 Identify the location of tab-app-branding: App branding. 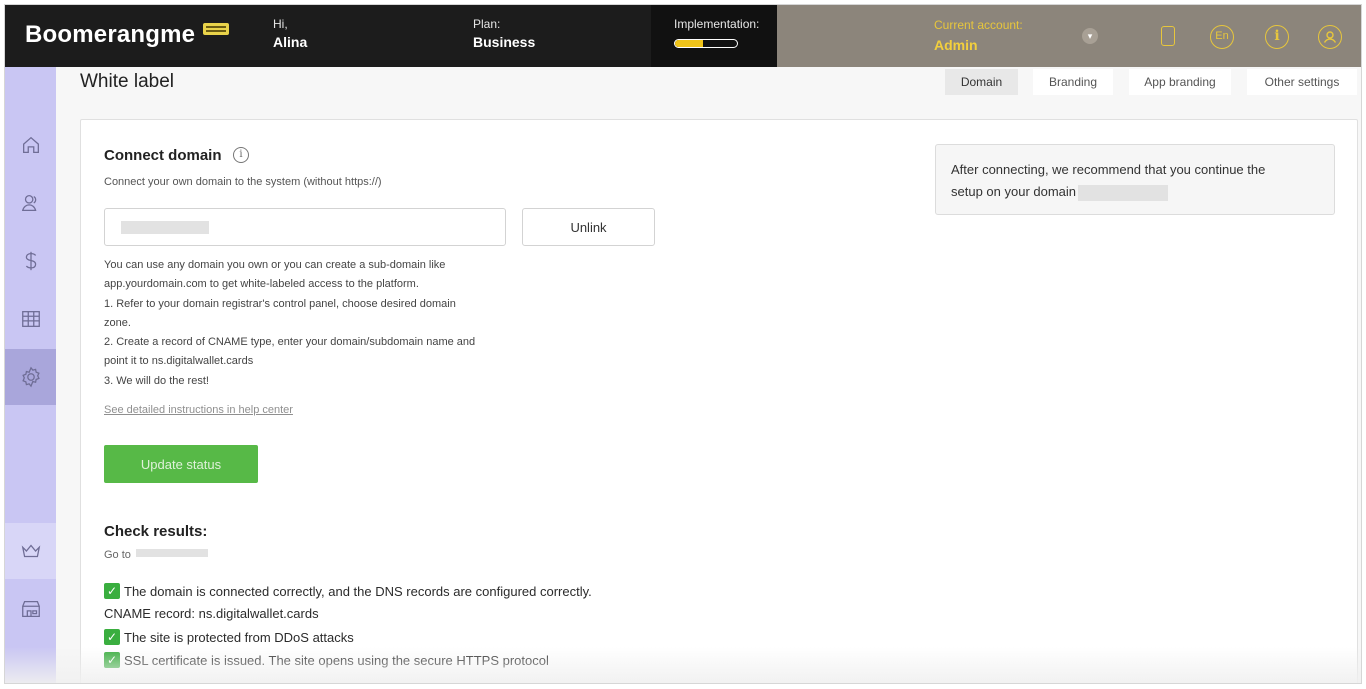
(1180, 82).